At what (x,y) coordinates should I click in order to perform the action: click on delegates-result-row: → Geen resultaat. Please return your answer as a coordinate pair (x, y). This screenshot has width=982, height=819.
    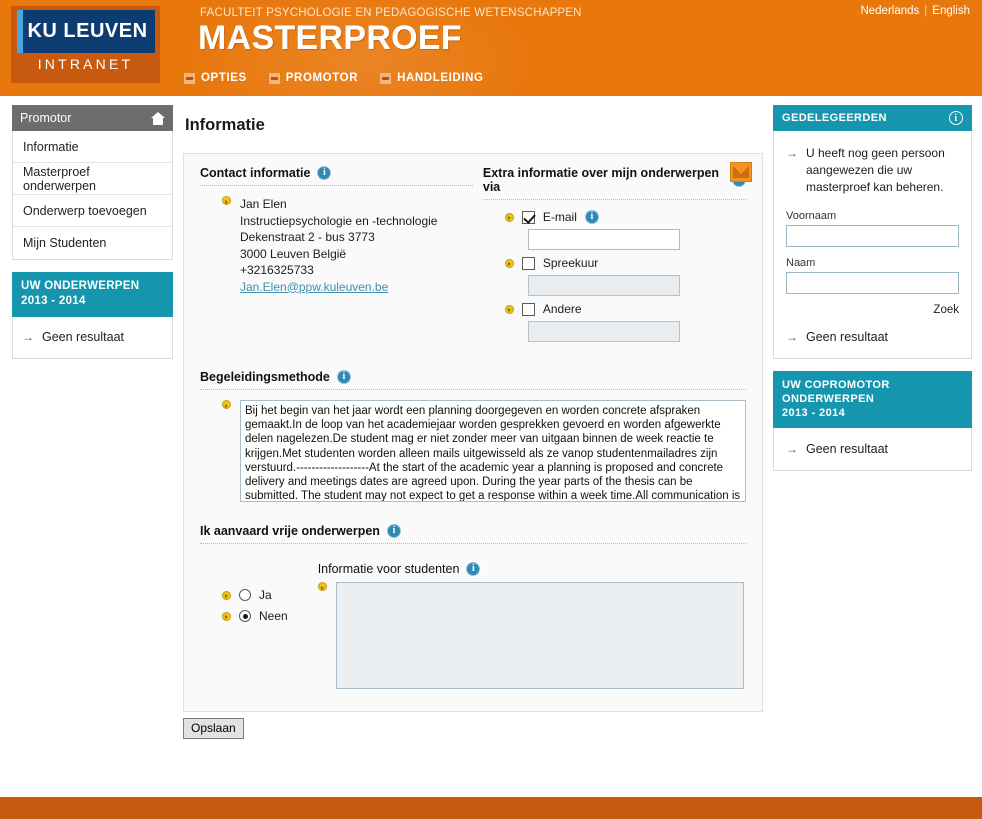
    Looking at the image, I should click on (872, 337).